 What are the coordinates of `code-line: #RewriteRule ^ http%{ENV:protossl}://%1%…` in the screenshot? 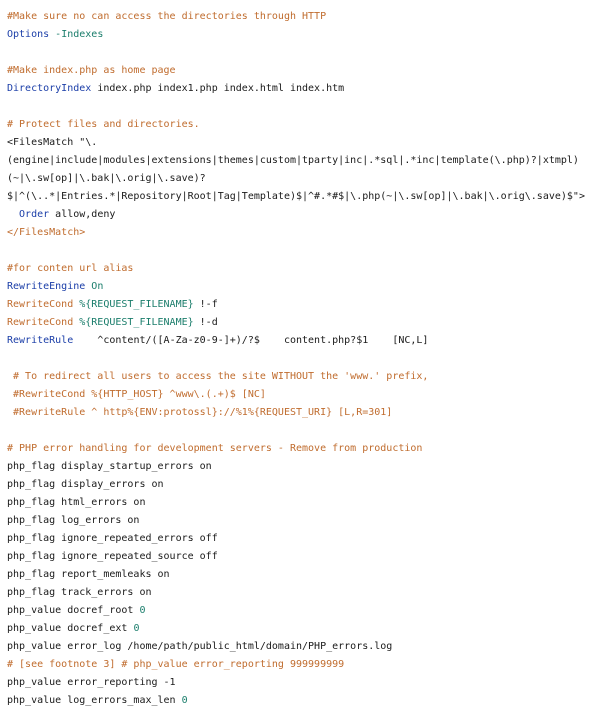 It's located at (303, 413).